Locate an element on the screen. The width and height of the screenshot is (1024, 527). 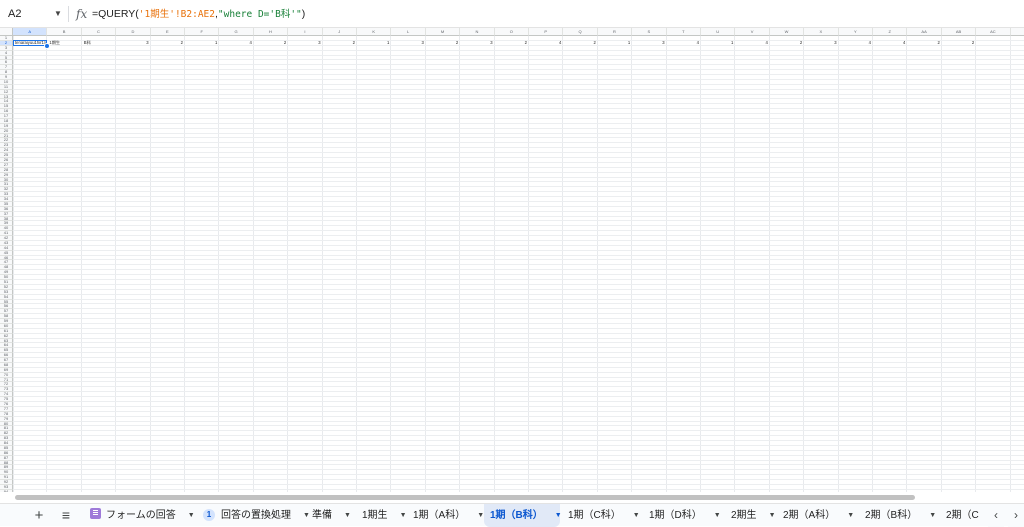
column-header-d: D is located at coordinates (133, 32).